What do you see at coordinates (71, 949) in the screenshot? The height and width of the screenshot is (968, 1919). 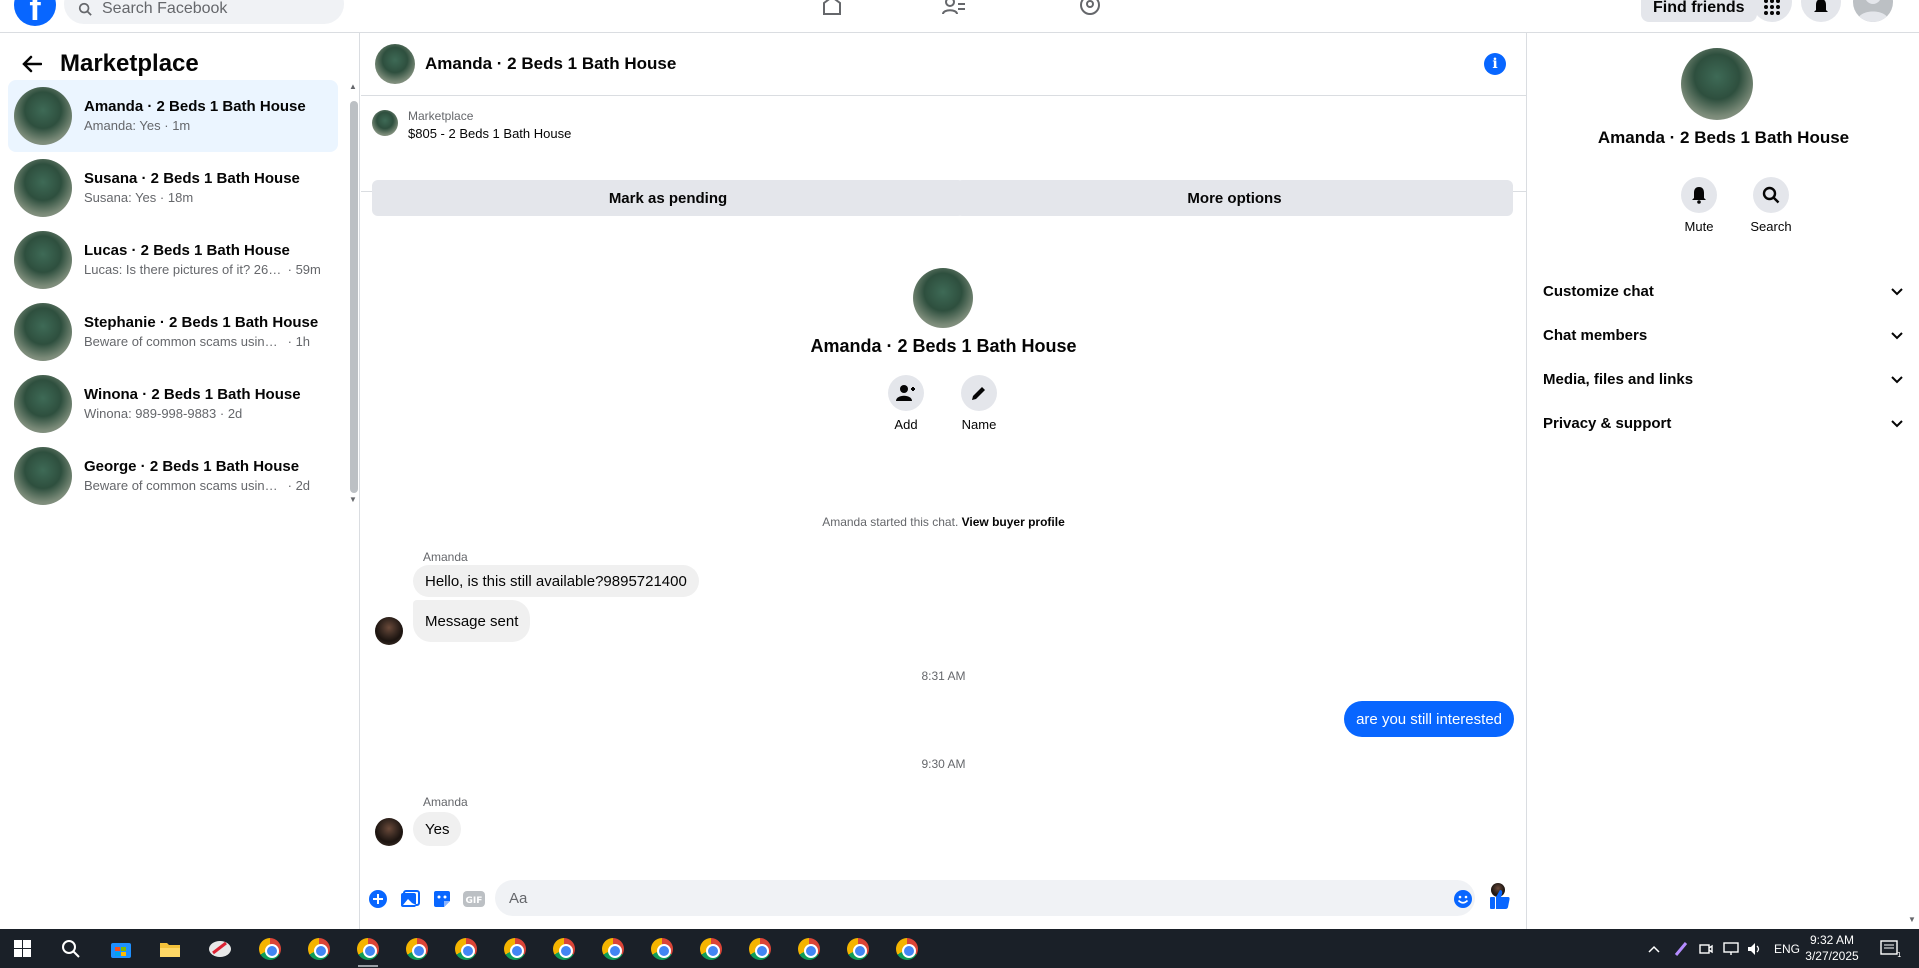 I see `taskbar-search-icon` at bounding box center [71, 949].